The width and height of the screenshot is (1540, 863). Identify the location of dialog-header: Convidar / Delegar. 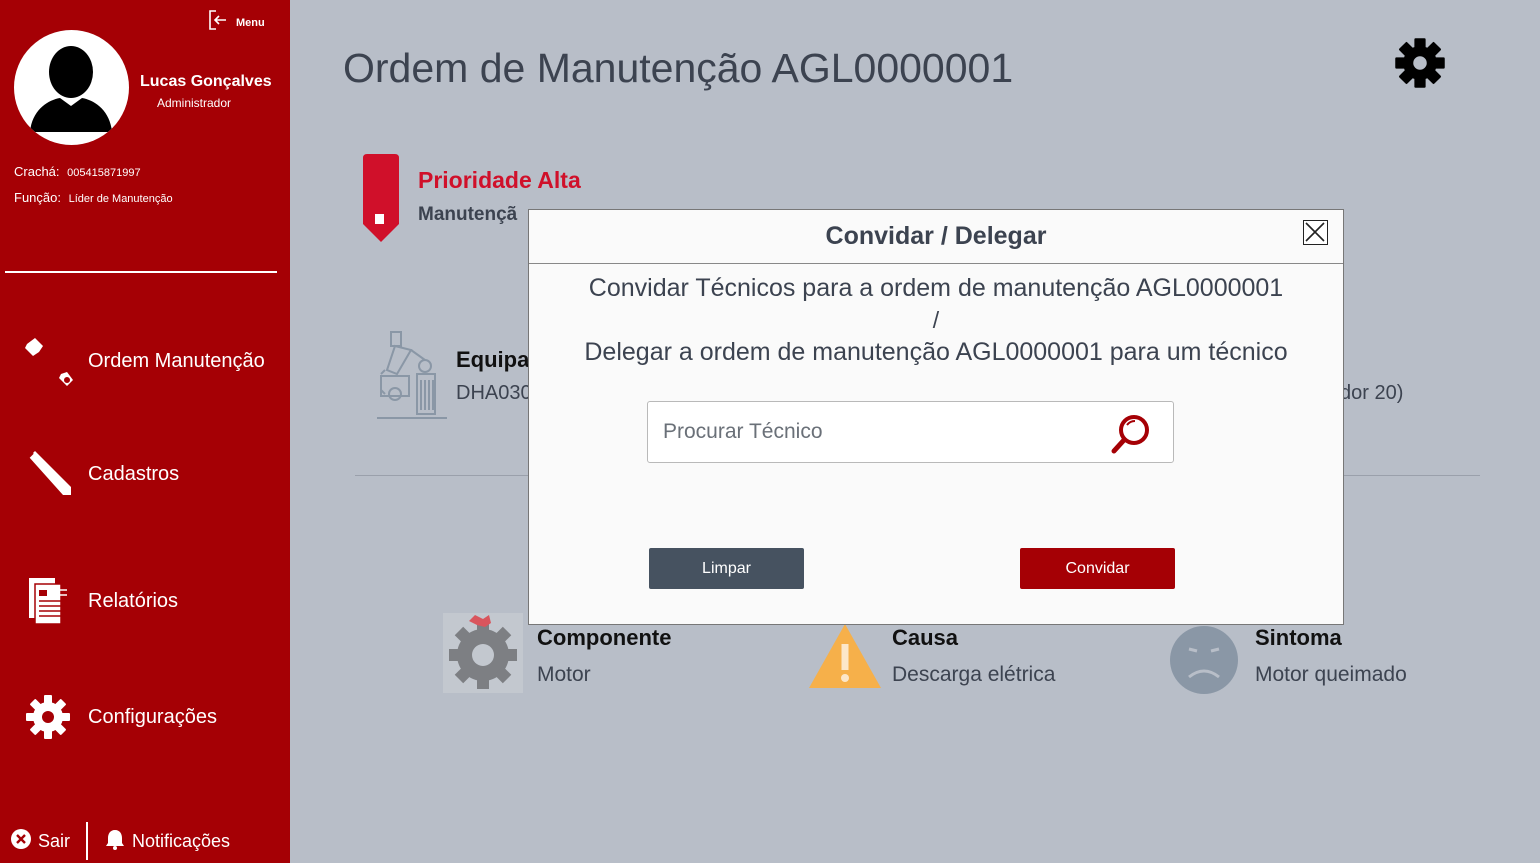
(936, 237).